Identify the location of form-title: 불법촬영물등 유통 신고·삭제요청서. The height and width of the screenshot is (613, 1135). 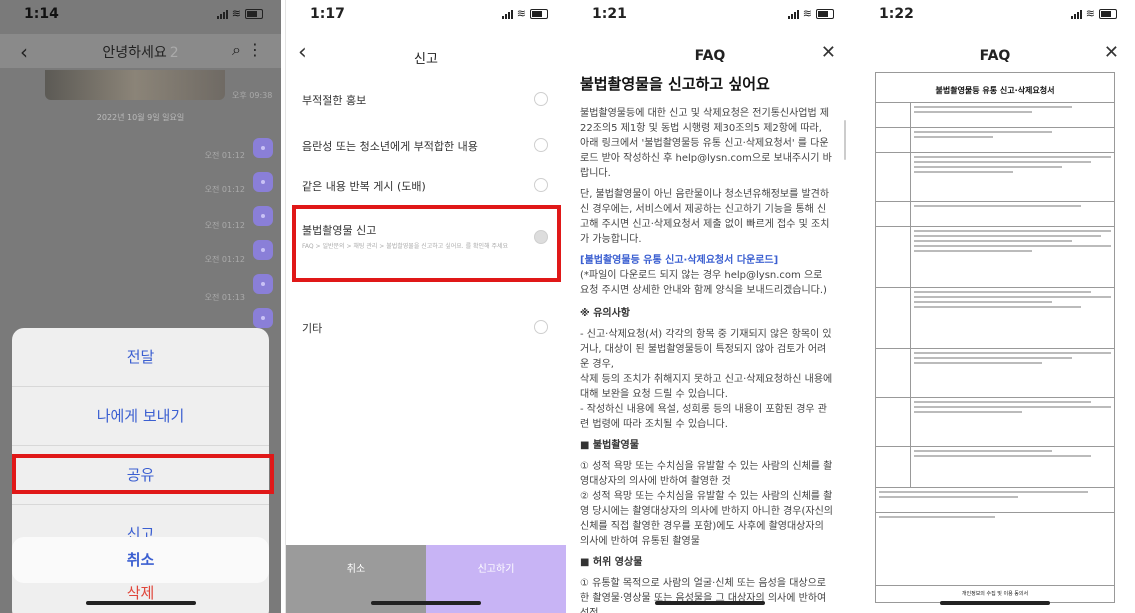
(995, 90).